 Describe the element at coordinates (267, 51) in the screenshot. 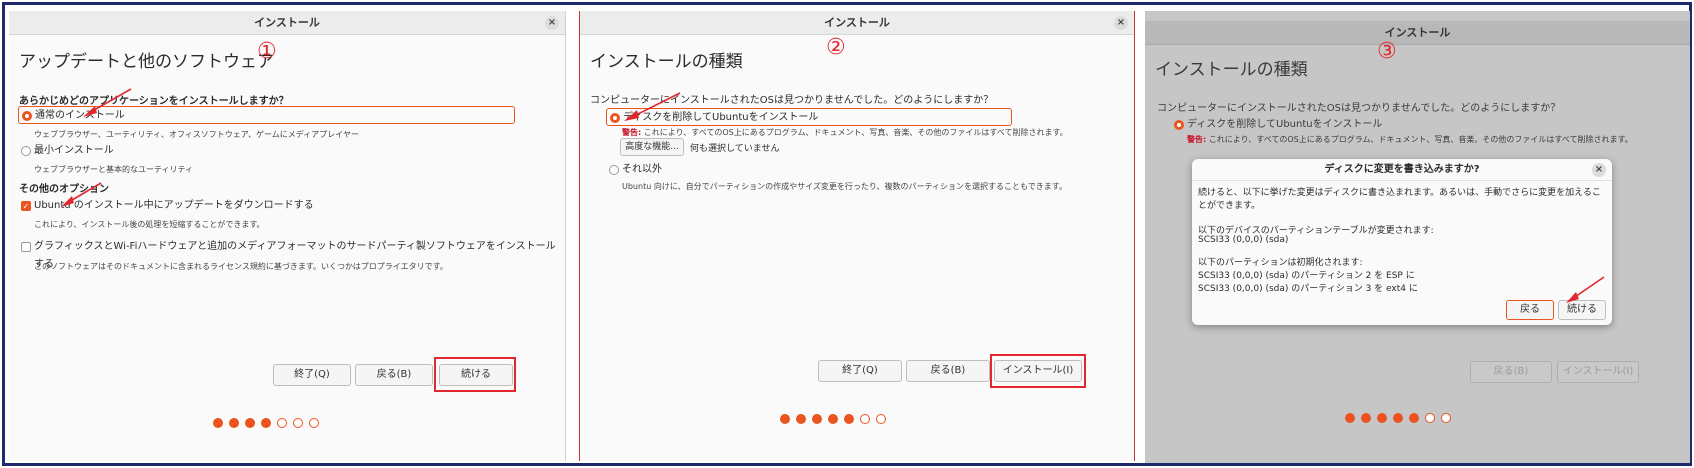

I see `step-annotation: ①` at that location.